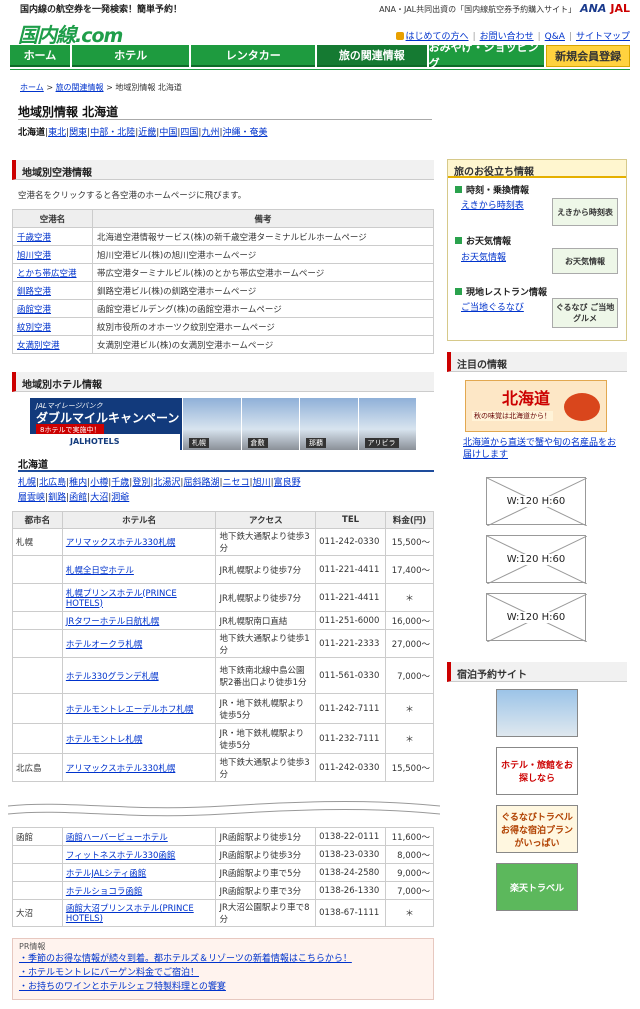 This screenshot has width=640, height=1009. Describe the element at coordinates (266, 675) in the screenshot. I see `access-cell: 地下鉄南北線中島公園駅2番出口より徒歩1分` at that location.